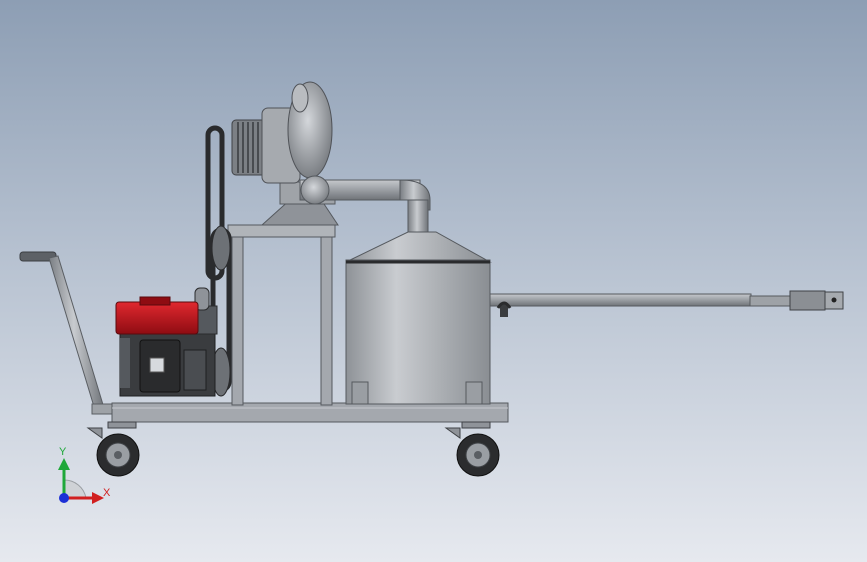  I want to click on x-axis-label: X, so click(107, 493).